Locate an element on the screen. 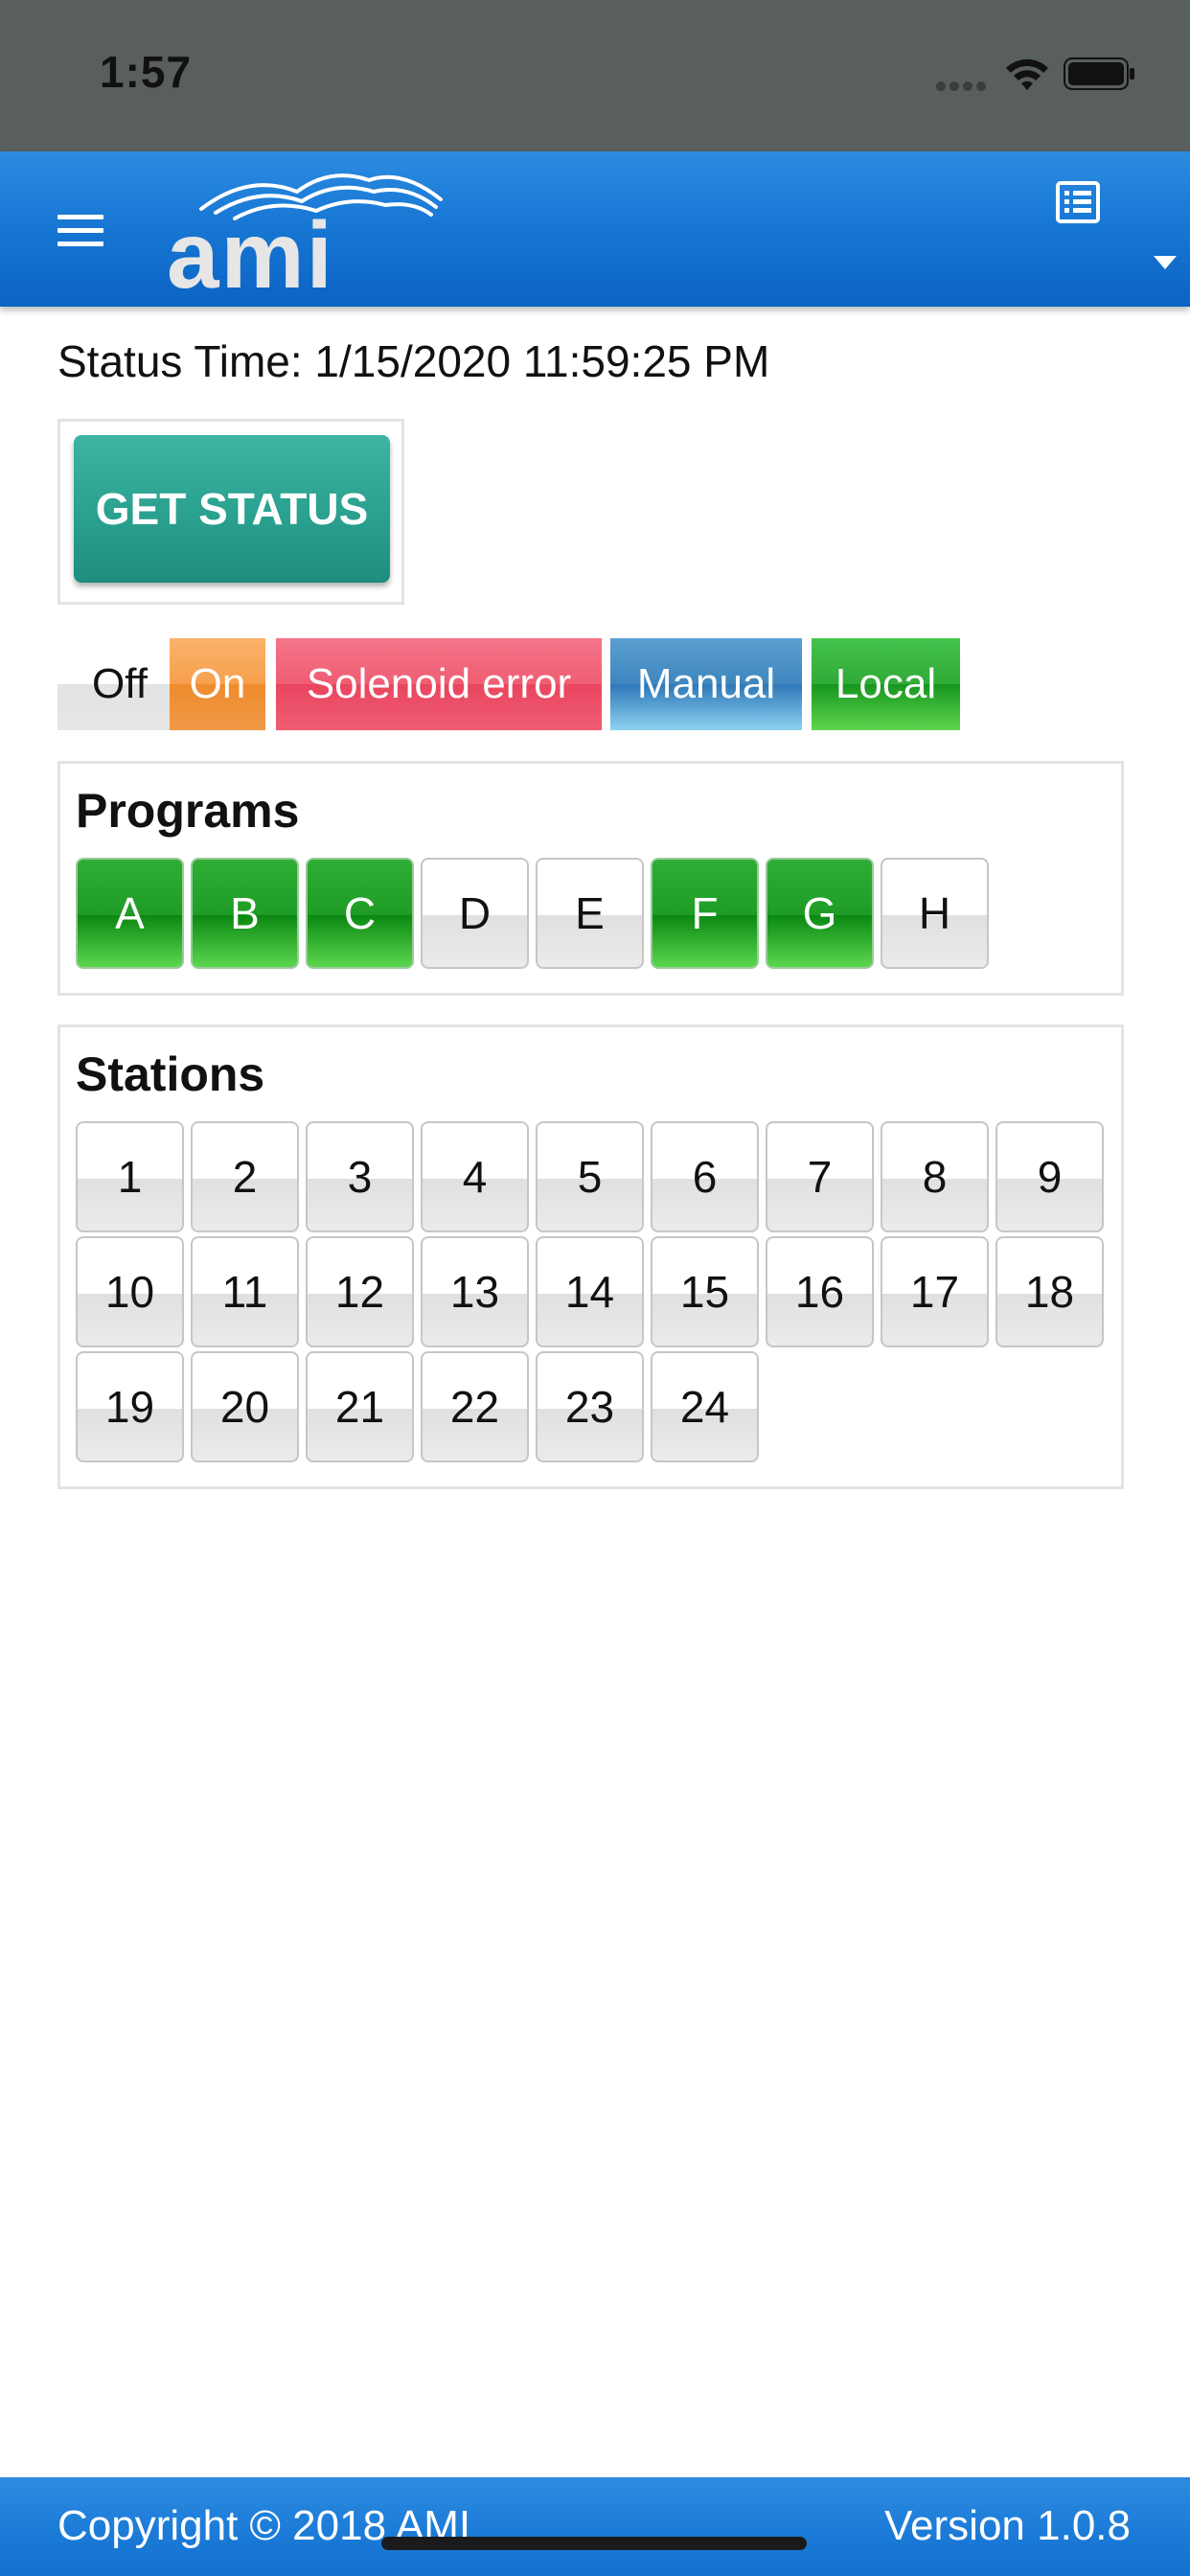 The height and width of the screenshot is (2576, 1190). station-button-6: 6 is located at coordinates (705, 1176).